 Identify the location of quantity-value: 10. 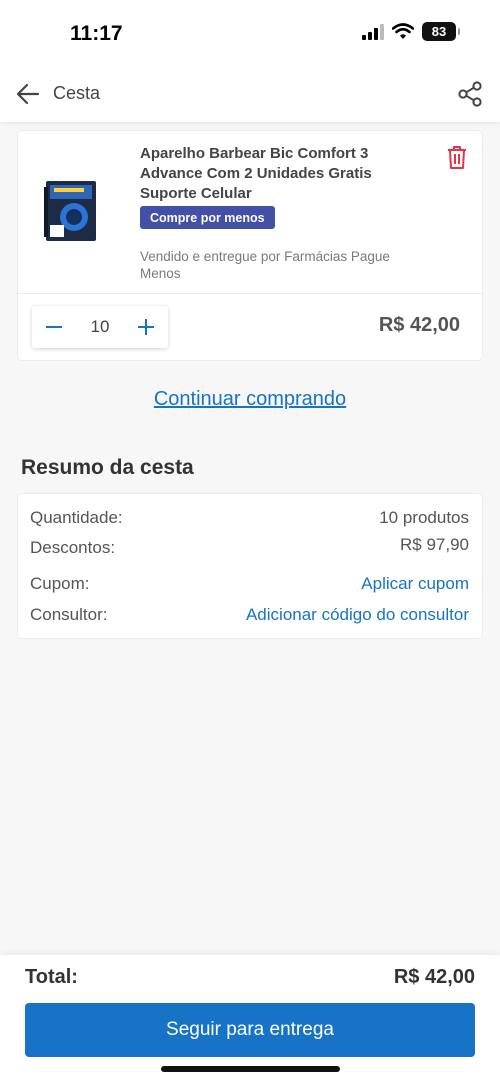
(100, 327).